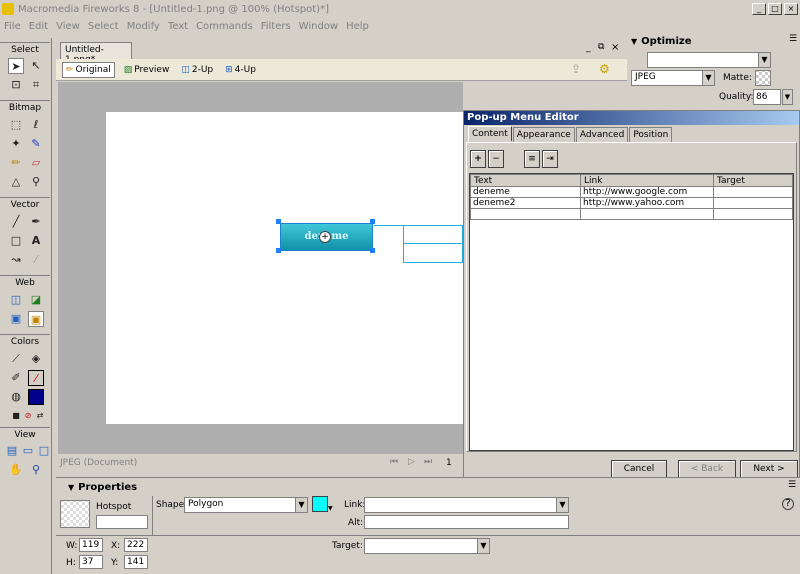 This screenshot has width=800, height=574. Describe the element at coordinates (767, 97) in the screenshot. I see `quality-input: 86` at that location.